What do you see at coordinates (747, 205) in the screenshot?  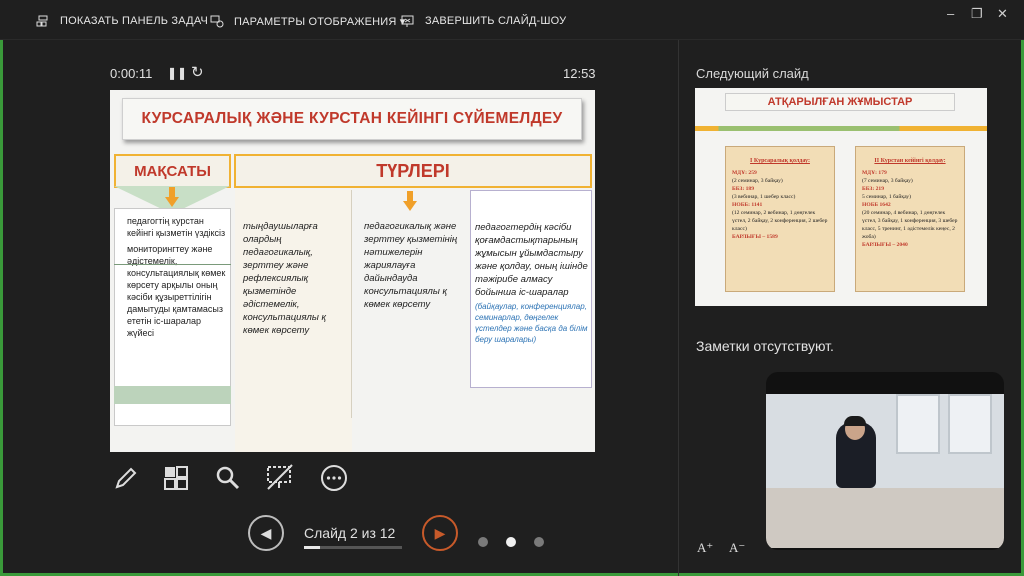 I see `left-l3: НОББ: 1141` at bounding box center [747, 205].